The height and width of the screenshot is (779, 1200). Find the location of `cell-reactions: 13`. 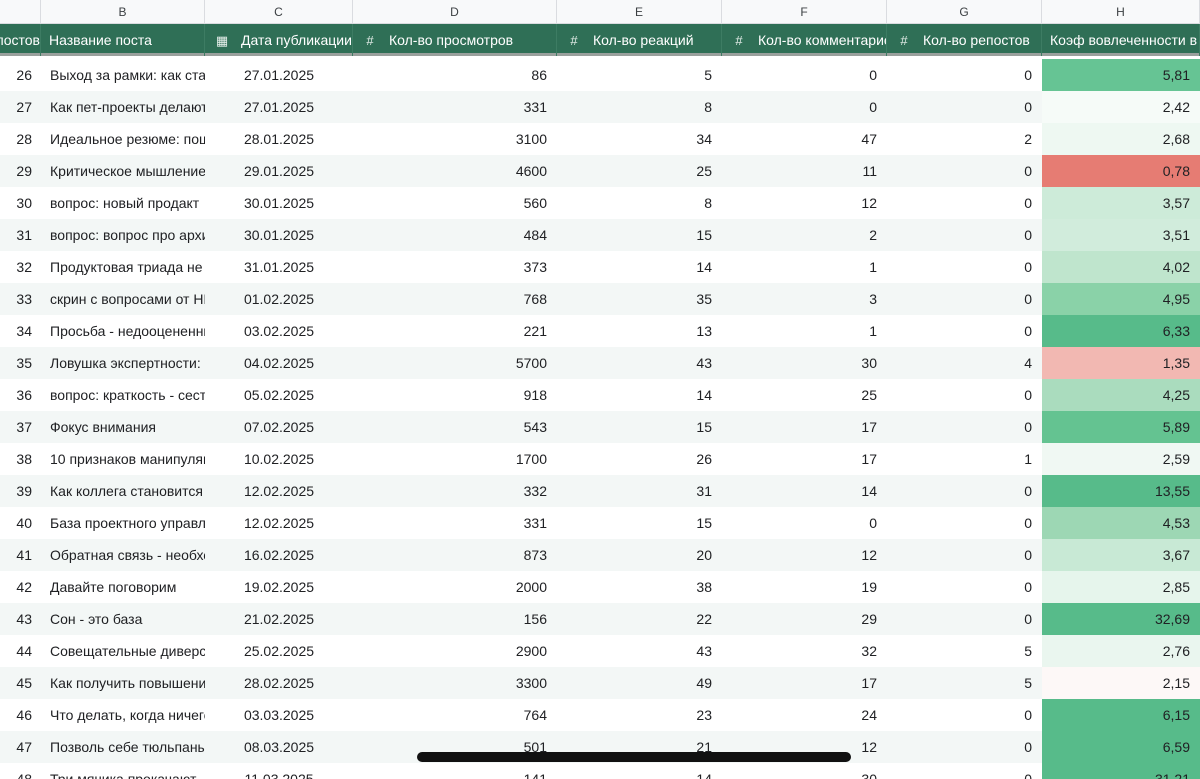

cell-reactions: 13 is located at coordinates (639, 331).